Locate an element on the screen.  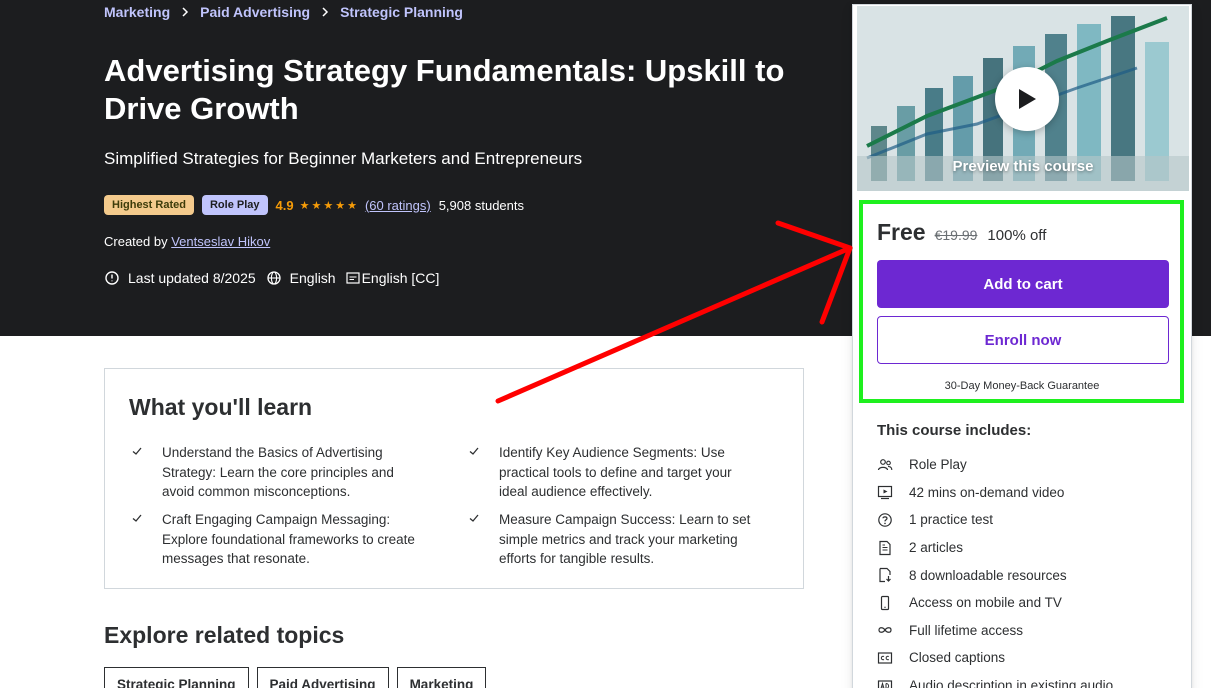
list-item: Closed captions is located at coordinates (995, 658).